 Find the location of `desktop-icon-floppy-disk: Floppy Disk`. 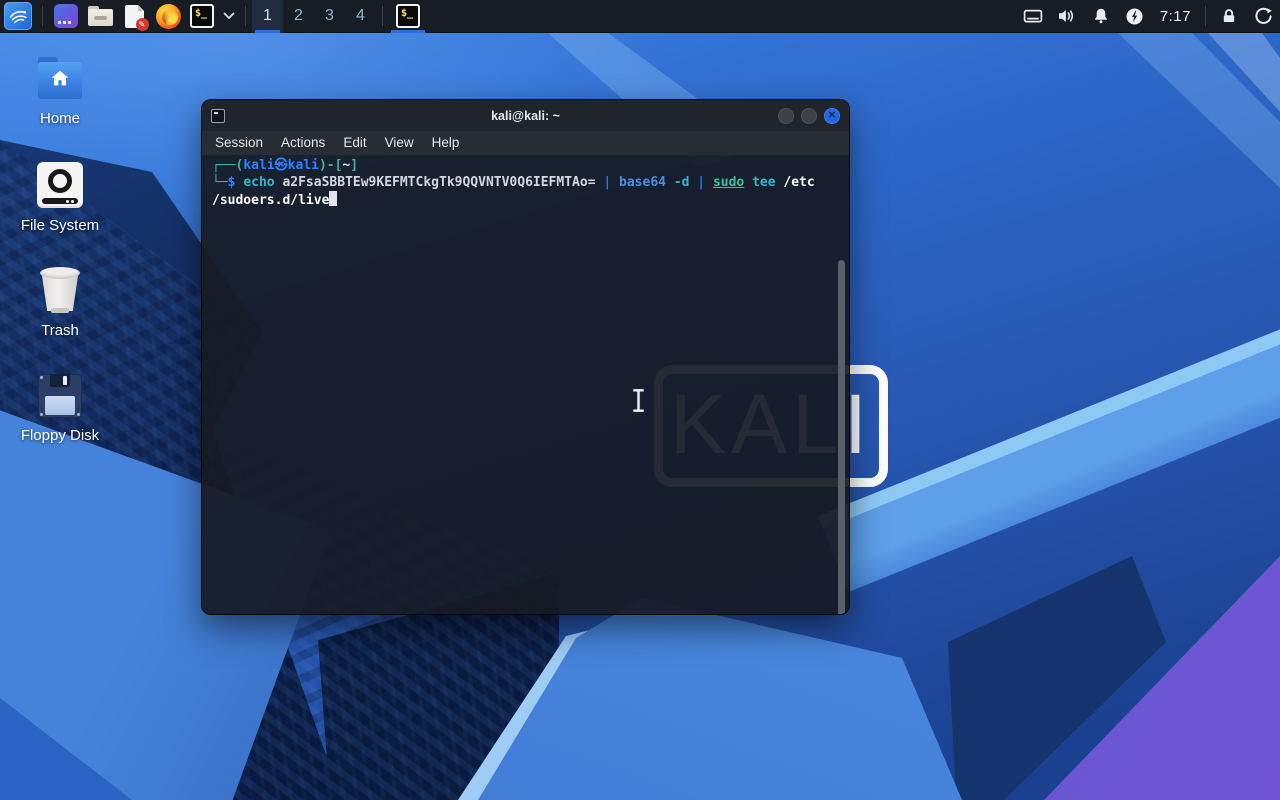

desktop-icon-floppy-disk: Floppy Disk is located at coordinates (60, 409).